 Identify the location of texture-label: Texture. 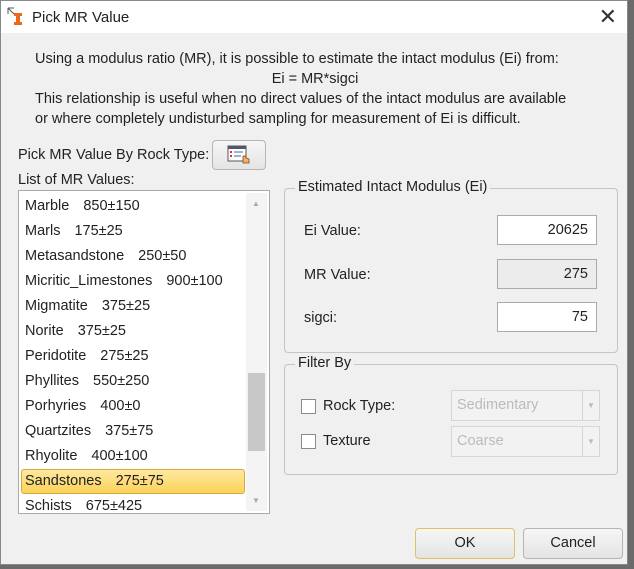
(347, 441).